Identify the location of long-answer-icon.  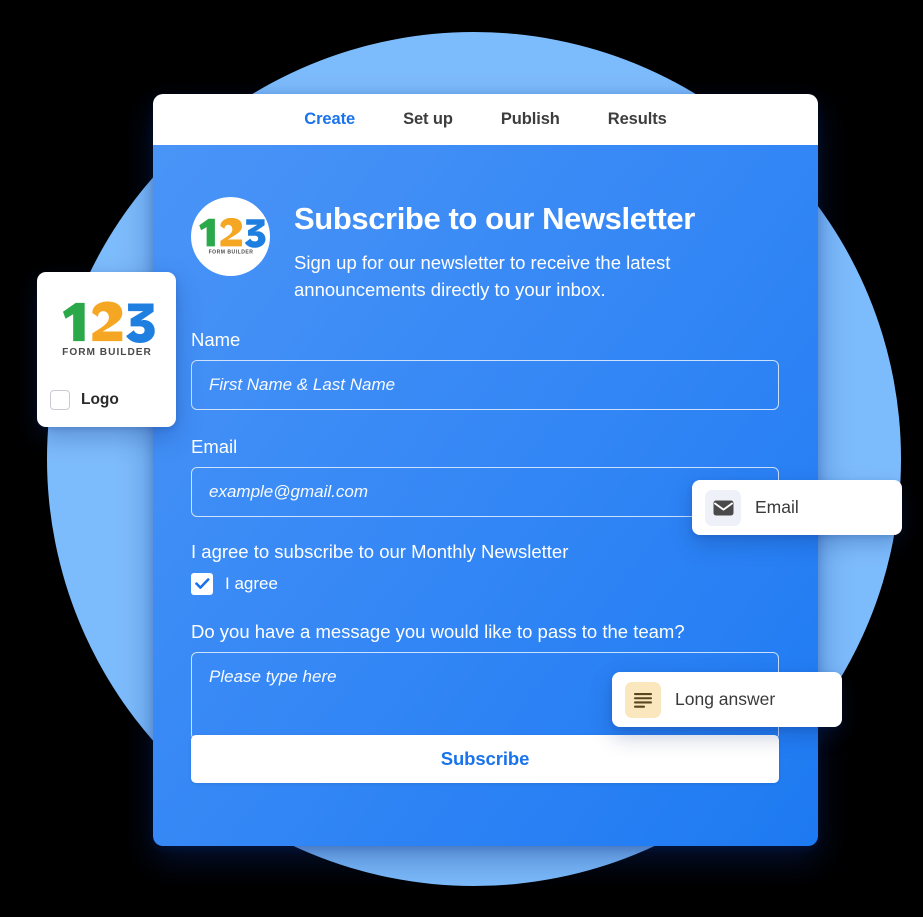
(643, 699).